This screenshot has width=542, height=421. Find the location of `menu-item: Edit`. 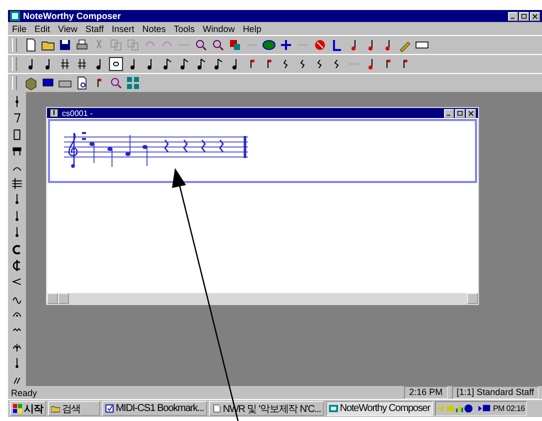

menu-item: Edit is located at coordinates (42, 29).